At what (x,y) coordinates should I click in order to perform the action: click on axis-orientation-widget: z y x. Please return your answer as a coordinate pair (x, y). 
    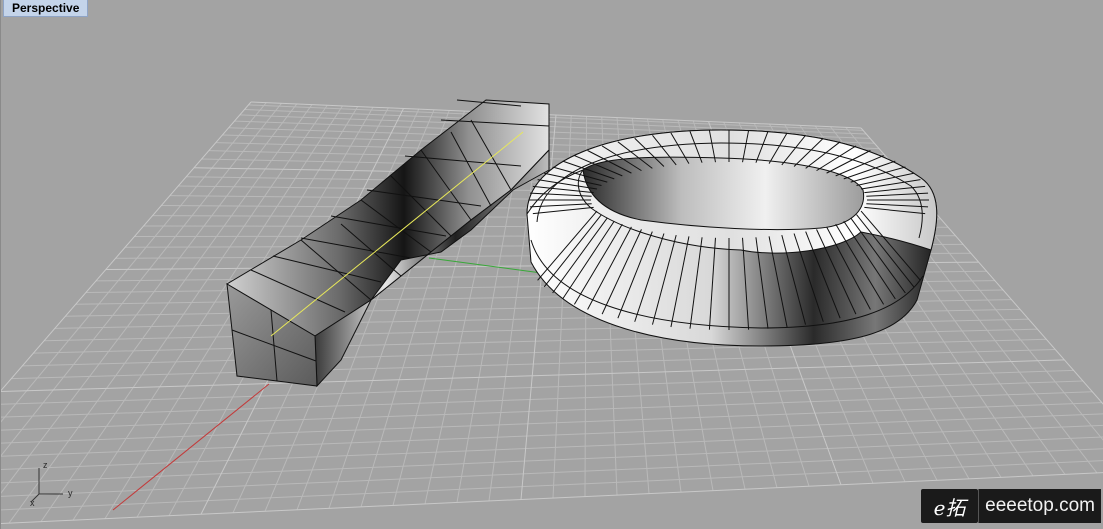
    Looking at the image, I should click on (56, 486).